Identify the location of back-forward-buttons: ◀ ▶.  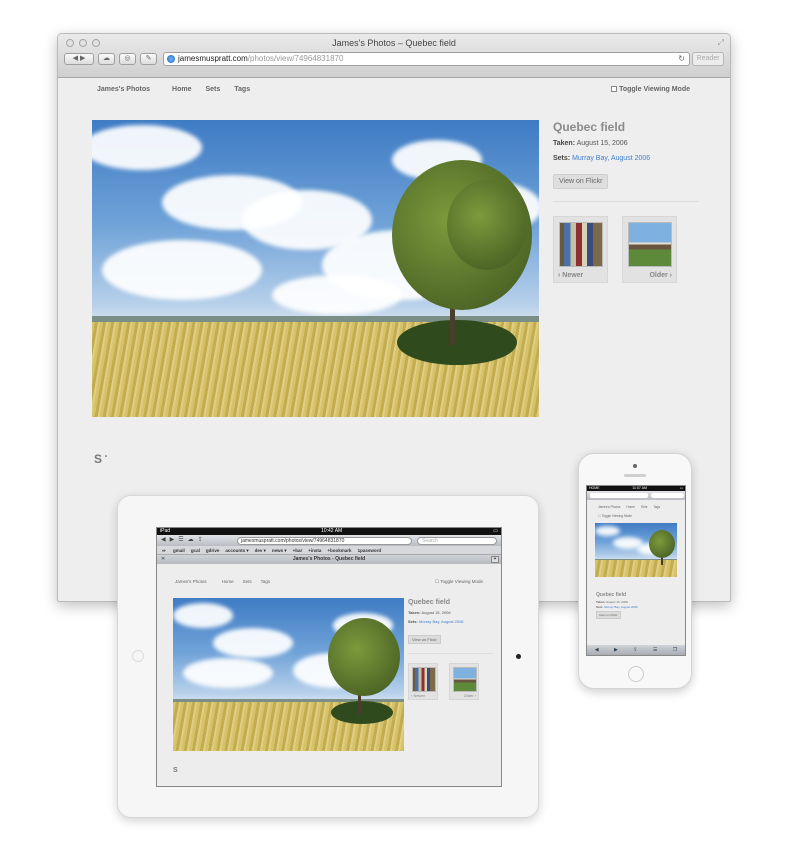
(79, 59).